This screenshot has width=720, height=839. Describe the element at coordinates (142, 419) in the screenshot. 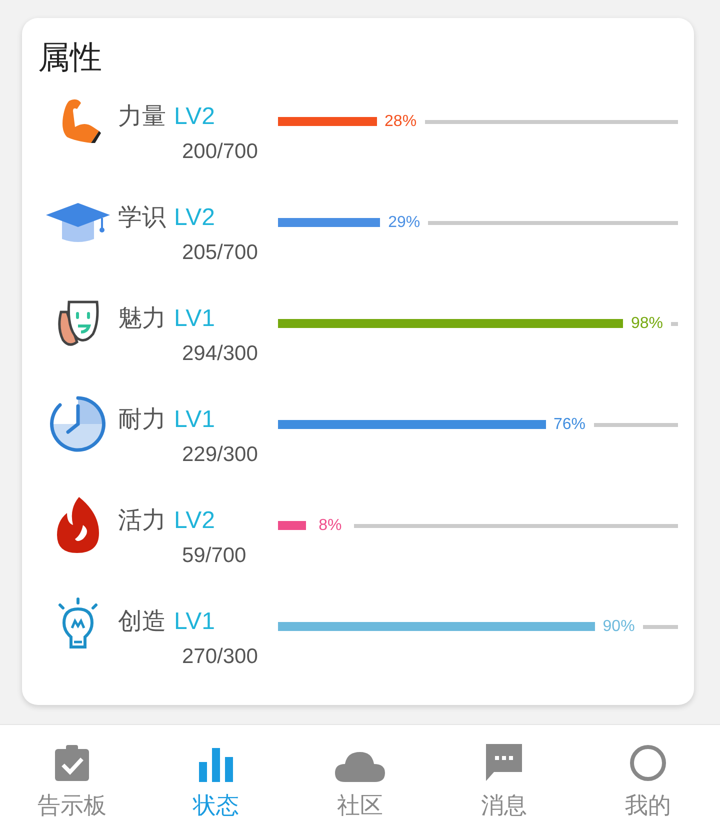

I see `attribute-name: 耐力` at that location.